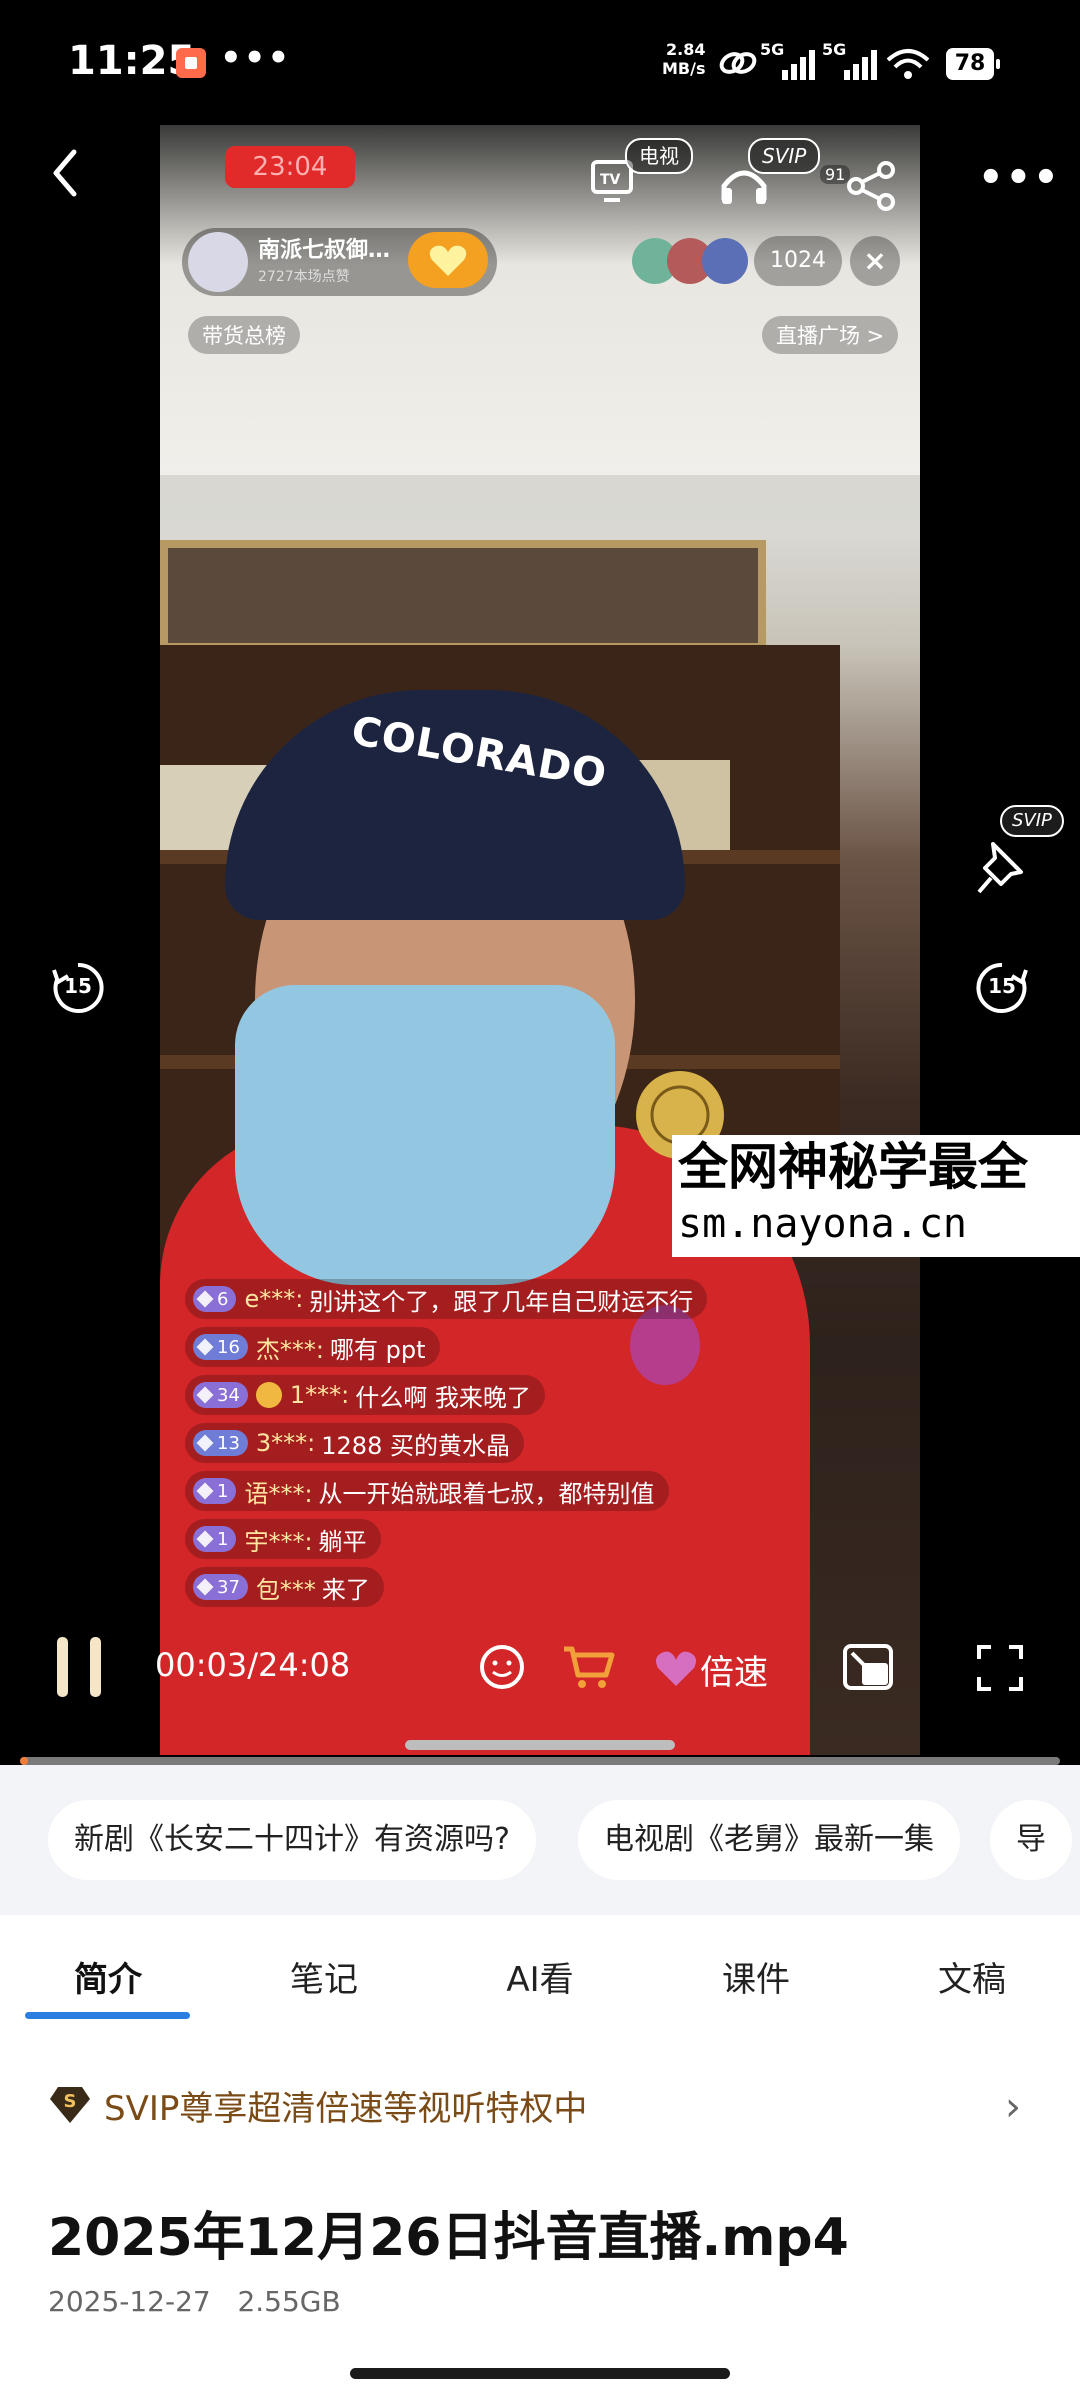  What do you see at coordinates (448, 2238) in the screenshot?
I see `file-title: 2025年12月26日抖音直播.mp4` at bounding box center [448, 2238].